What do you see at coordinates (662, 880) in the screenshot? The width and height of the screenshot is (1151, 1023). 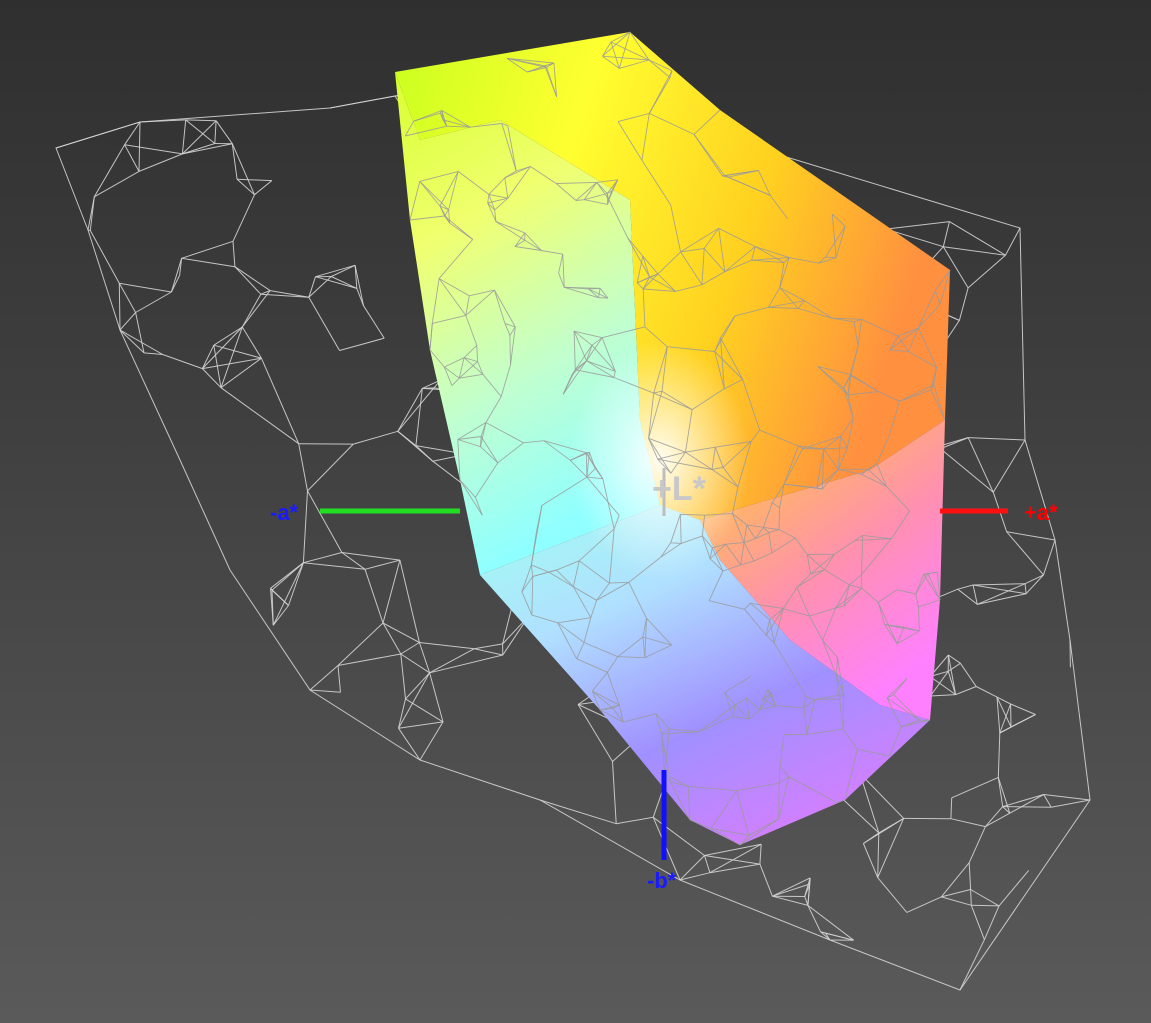 I see `axis-label-negative-b: -b*` at bounding box center [662, 880].